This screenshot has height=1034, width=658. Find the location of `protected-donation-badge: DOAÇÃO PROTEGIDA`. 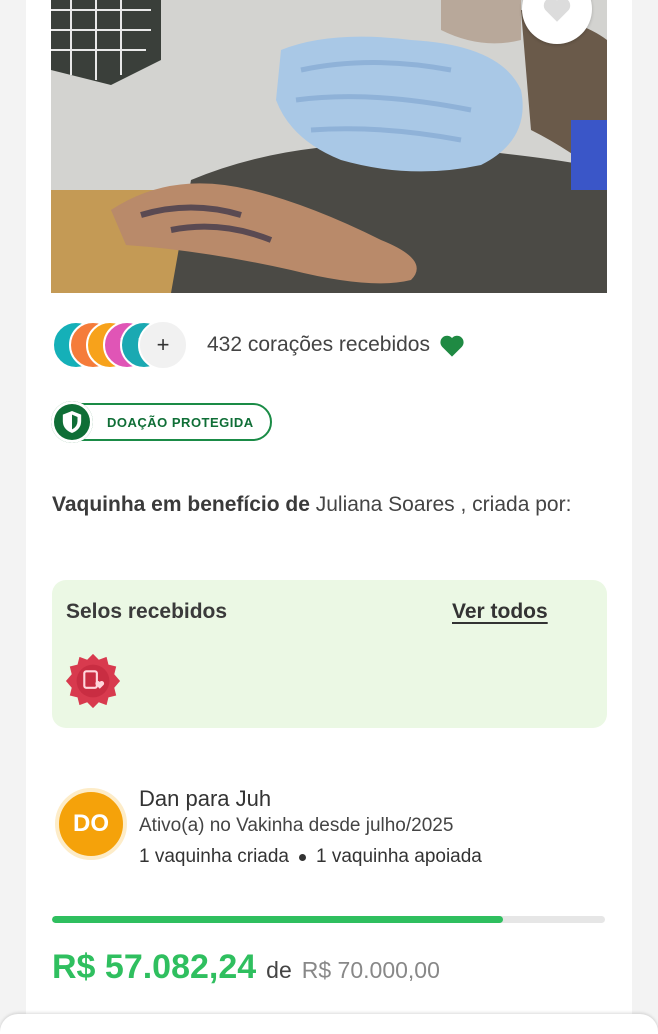

protected-donation-badge: DOAÇÃO PROTEGIDA is located at coordinates (161, 422).